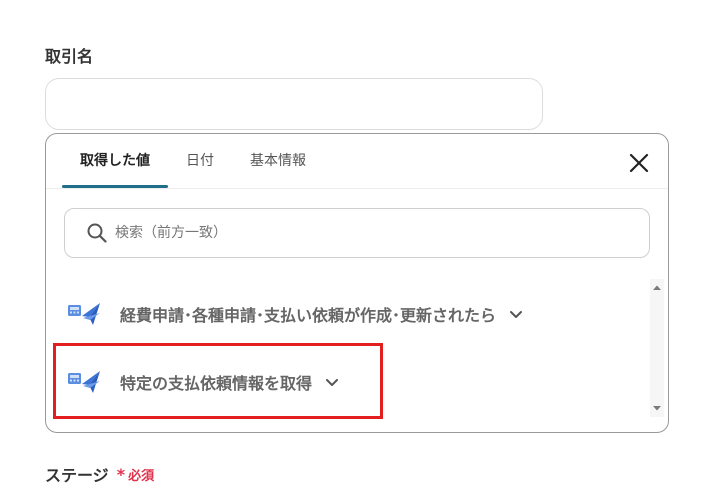  I want to click on app-icon, so click(84, 314).